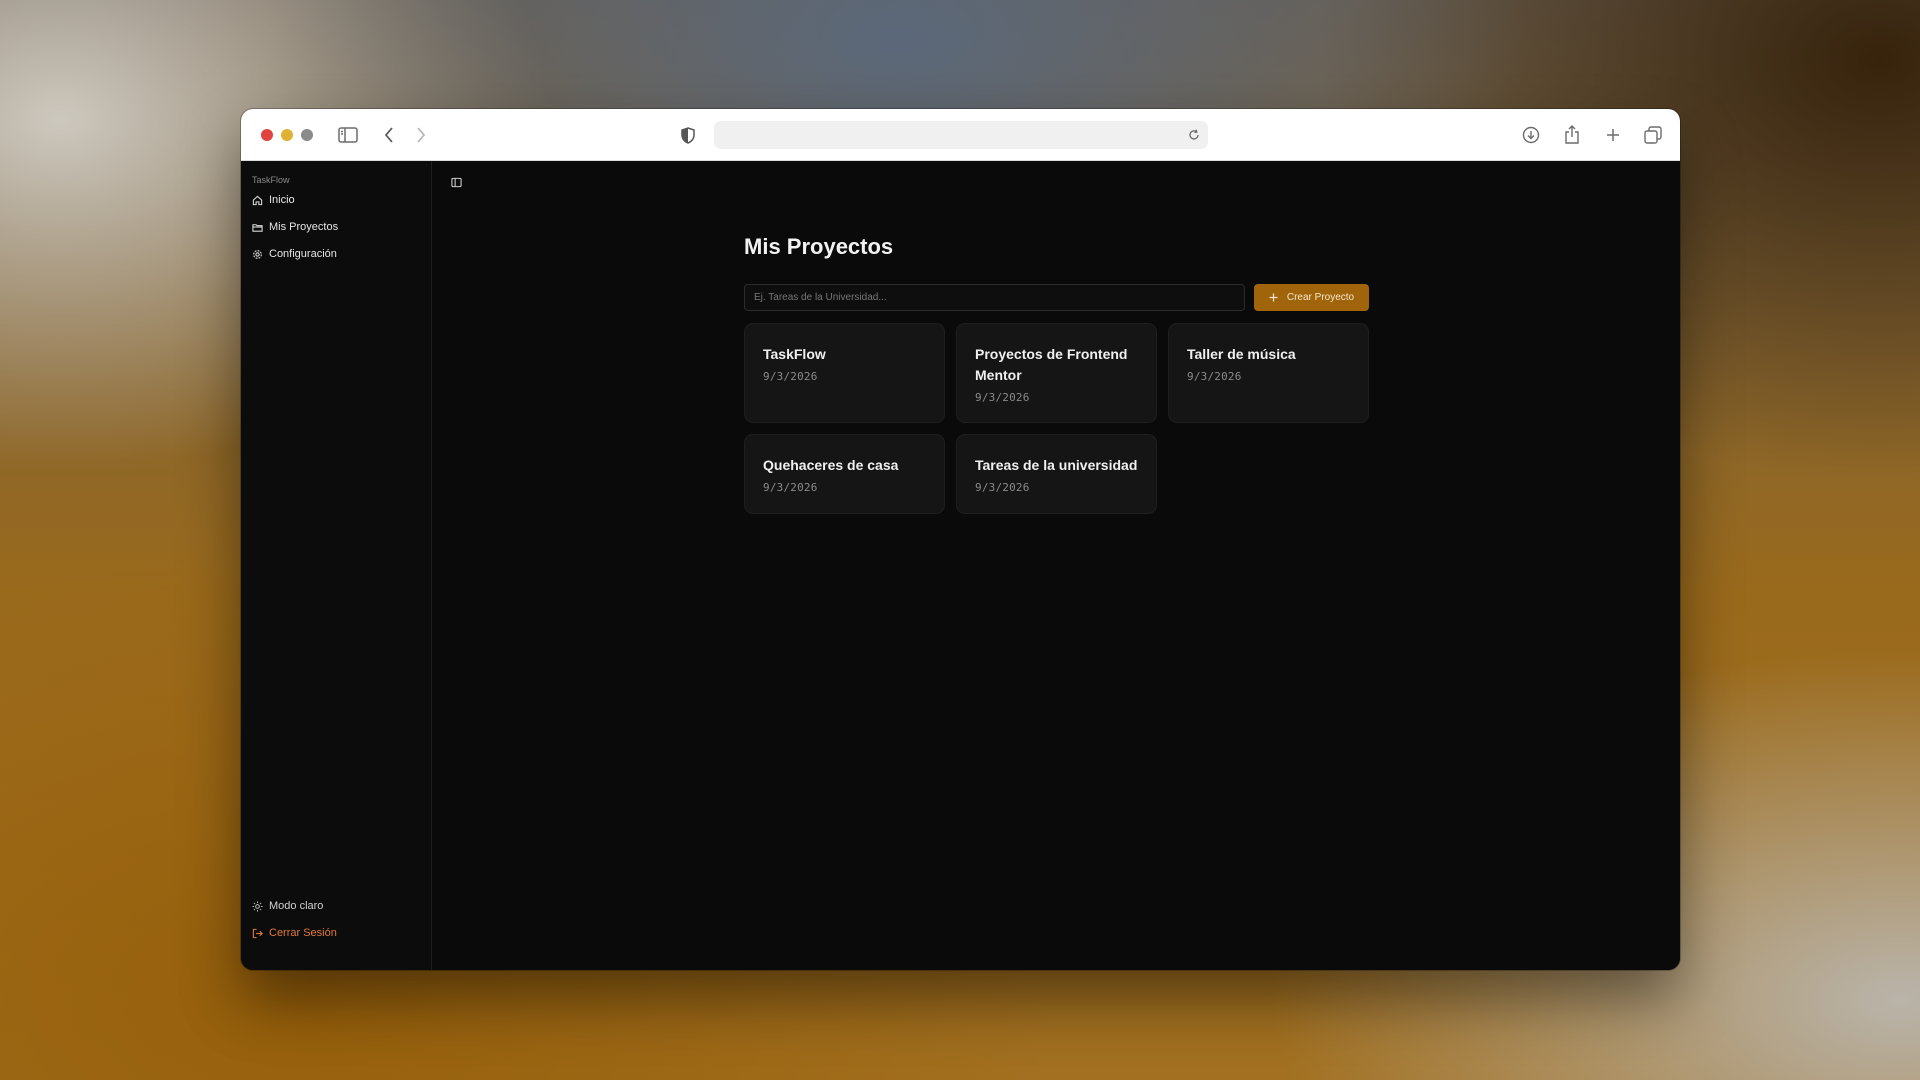  Describe the element at coordinates (421, 135) in the screenshot. I see `forward-icon` at that location.